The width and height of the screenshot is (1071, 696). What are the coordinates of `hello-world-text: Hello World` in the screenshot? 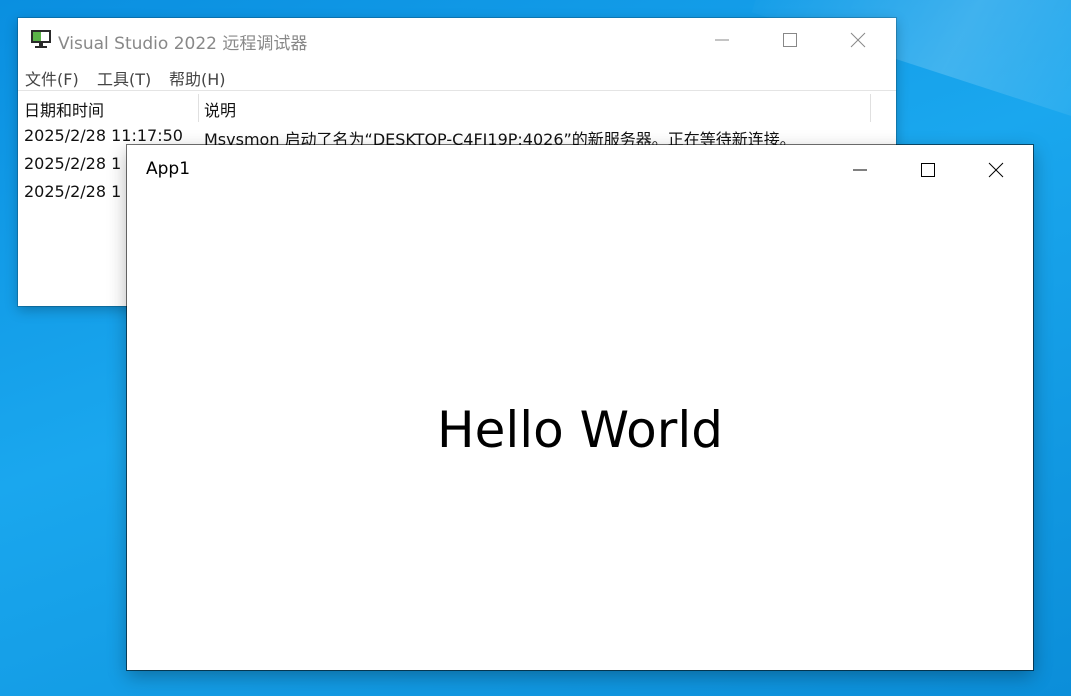 It's located at (580, 430).